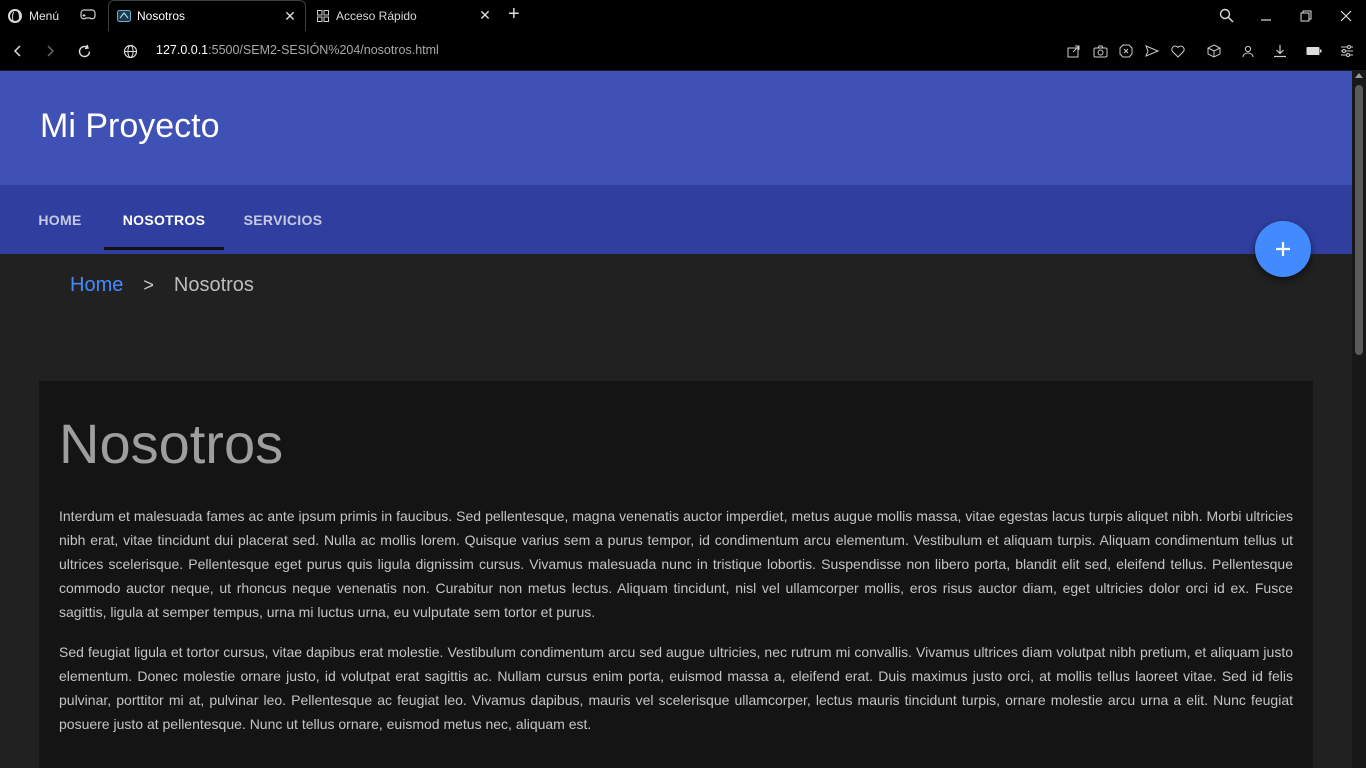 This screenshot has width=1366, height=768. Describe the element at coordinates (1074, 51) in the screenshot. I see `share-icon` at that location.